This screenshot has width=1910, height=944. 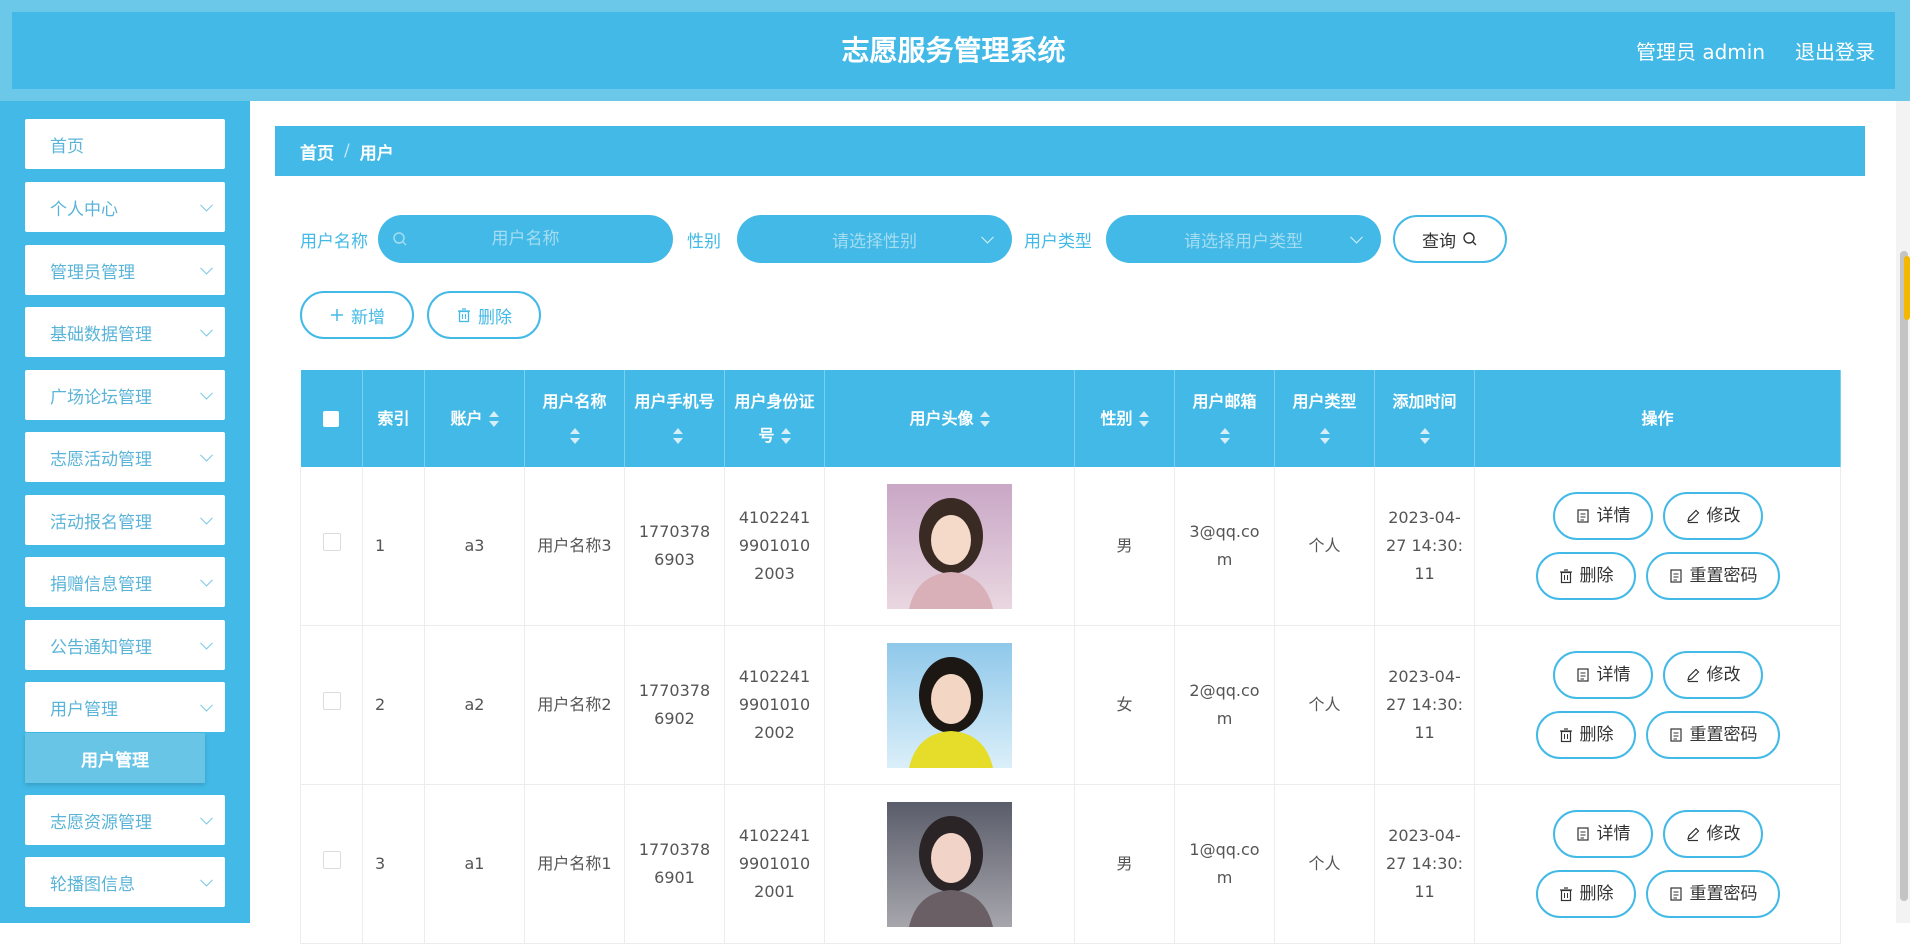 What do you see at coordinates (1565, 894) in the screenshot?
I see `trash-icon` at bounding box center [1565, 894].